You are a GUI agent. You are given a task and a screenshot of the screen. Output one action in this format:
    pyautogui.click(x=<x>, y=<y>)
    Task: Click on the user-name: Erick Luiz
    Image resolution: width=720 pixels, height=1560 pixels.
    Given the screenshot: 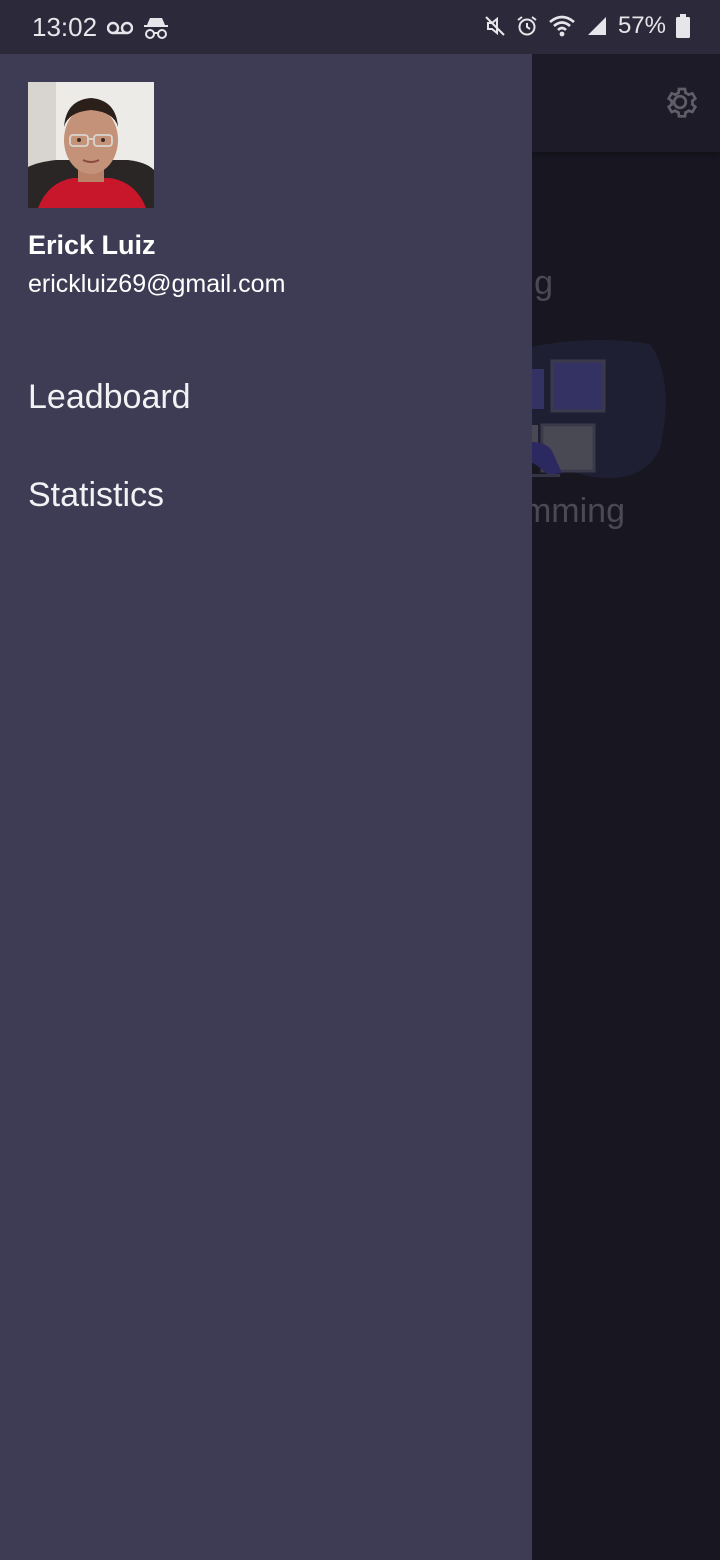 What is the action you would take?
    pyautogui.click(x=92, y=245)
    